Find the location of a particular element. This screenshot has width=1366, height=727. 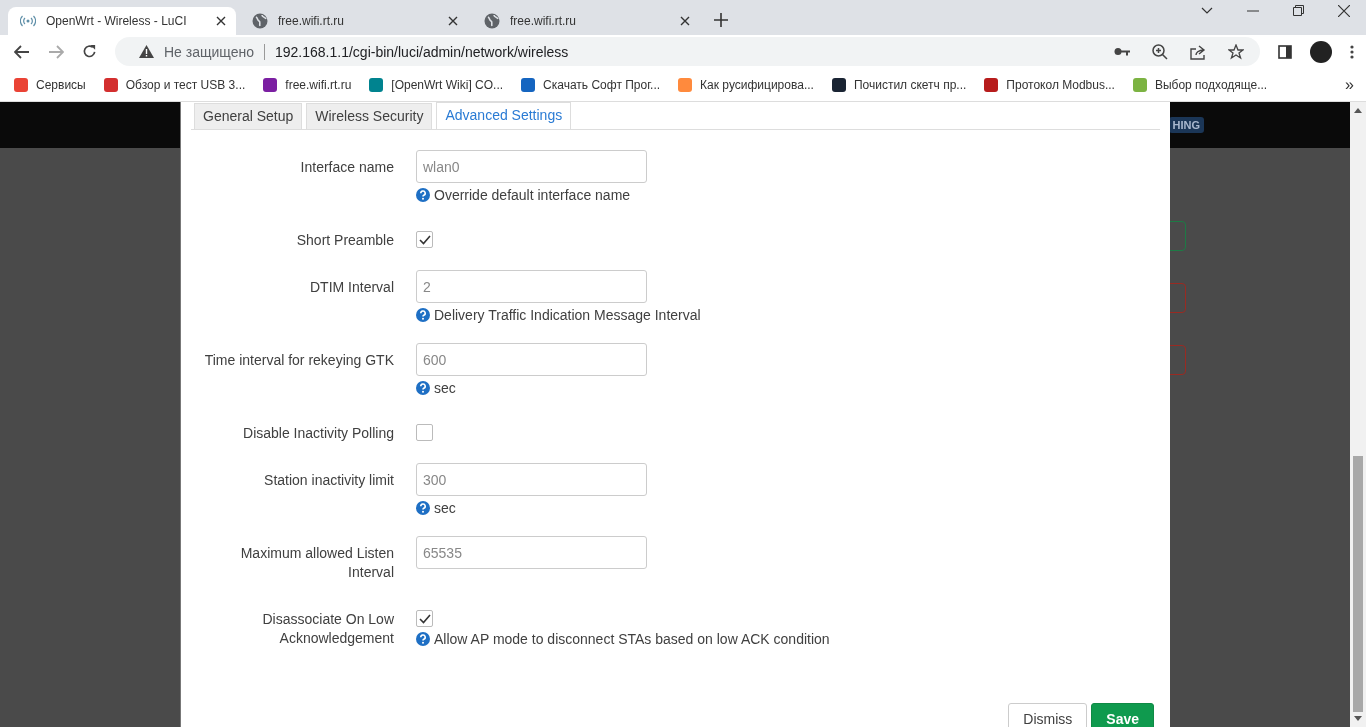

browser-tab: OpenWrt - Wireless - LuCI is located at coordinates (122, 21).